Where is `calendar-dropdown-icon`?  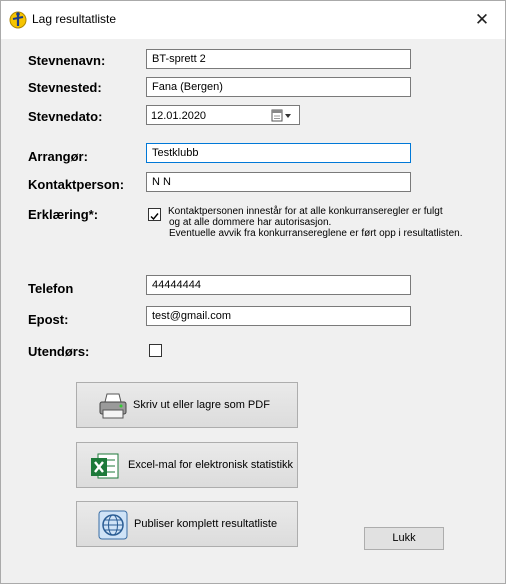 calendar-dropdown-icon is located at coordinates (282, 115).